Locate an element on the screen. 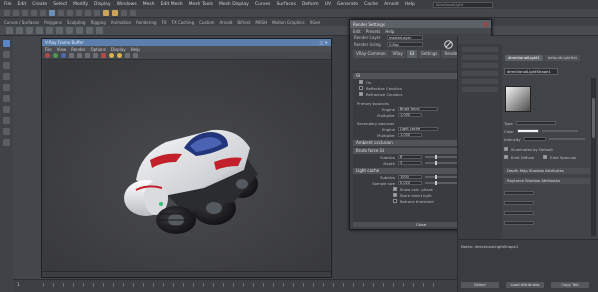  menu-item-1: Edit is located at coordinates (22, 4).